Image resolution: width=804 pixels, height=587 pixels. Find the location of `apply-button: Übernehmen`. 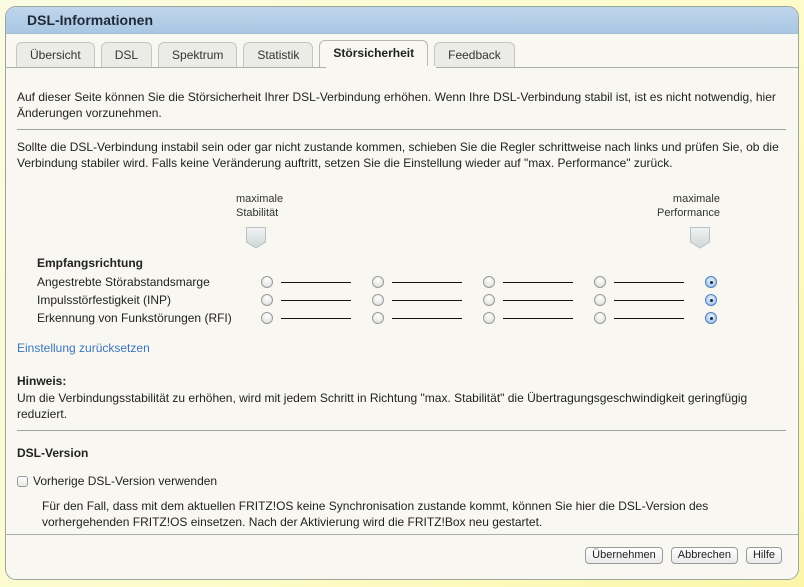

apply-button: Übernehmen is located at coordinates (624, 555).